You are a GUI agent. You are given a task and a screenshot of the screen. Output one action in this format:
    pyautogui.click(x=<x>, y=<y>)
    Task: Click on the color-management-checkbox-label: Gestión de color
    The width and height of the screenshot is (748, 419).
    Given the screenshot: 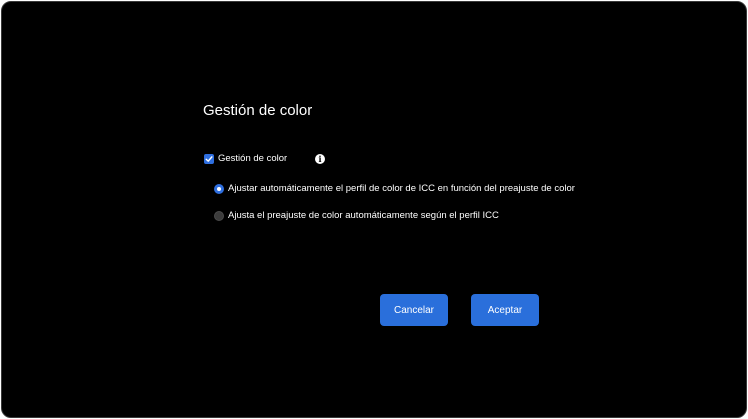 What is the action you would take?
    pyautogui.click(x=253, y=158)
    